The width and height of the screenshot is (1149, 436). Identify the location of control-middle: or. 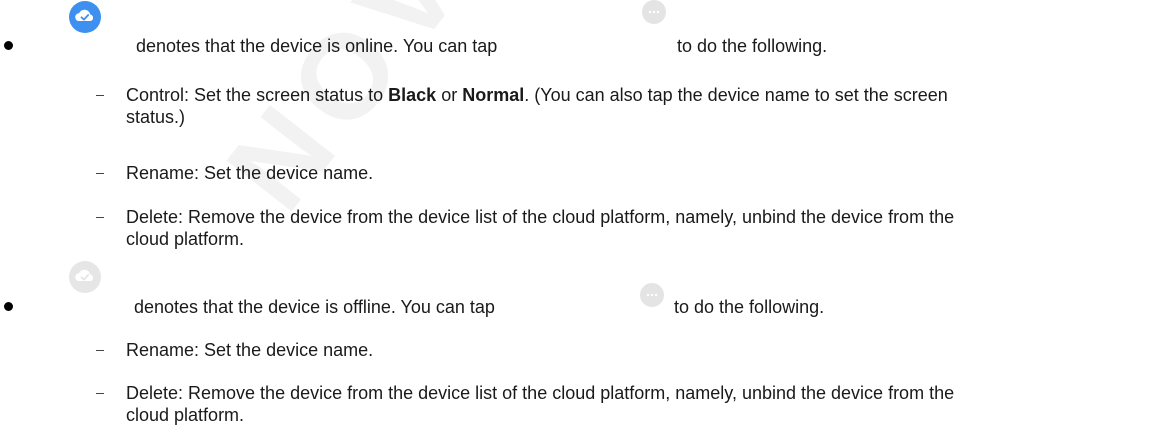
(449, 95).